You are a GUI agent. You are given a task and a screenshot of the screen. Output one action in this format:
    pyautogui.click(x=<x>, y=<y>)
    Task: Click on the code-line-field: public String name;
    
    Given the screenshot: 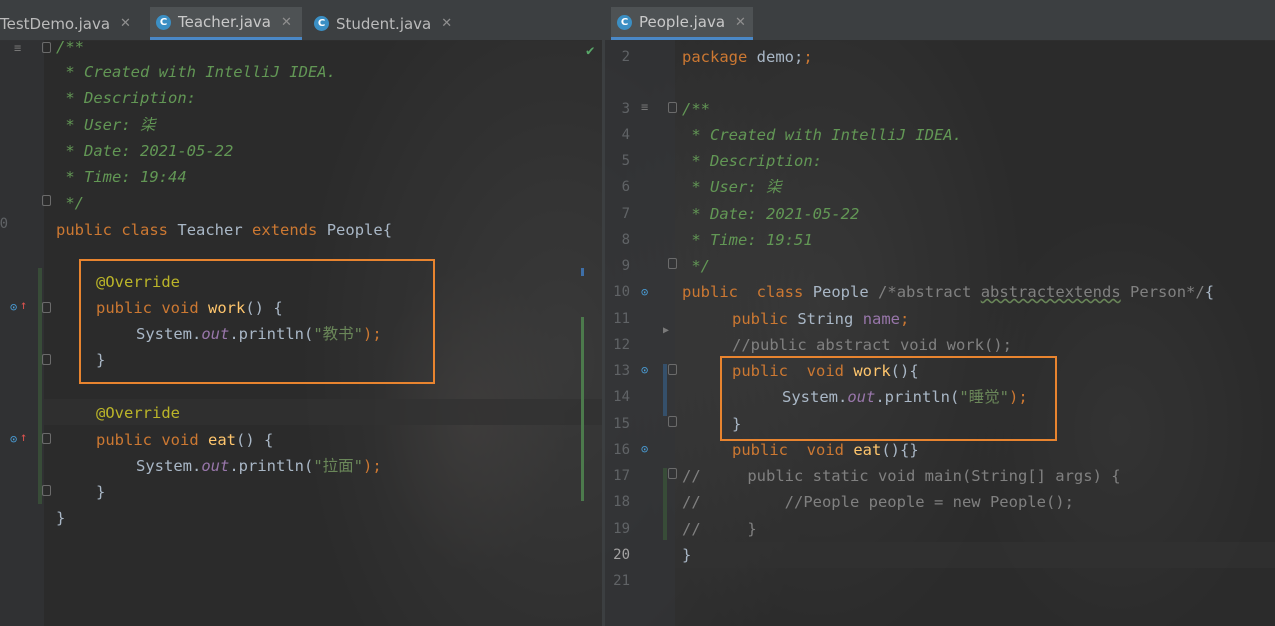 What is the action you would take?
    pyautogui.click(x=821, y=319)
    